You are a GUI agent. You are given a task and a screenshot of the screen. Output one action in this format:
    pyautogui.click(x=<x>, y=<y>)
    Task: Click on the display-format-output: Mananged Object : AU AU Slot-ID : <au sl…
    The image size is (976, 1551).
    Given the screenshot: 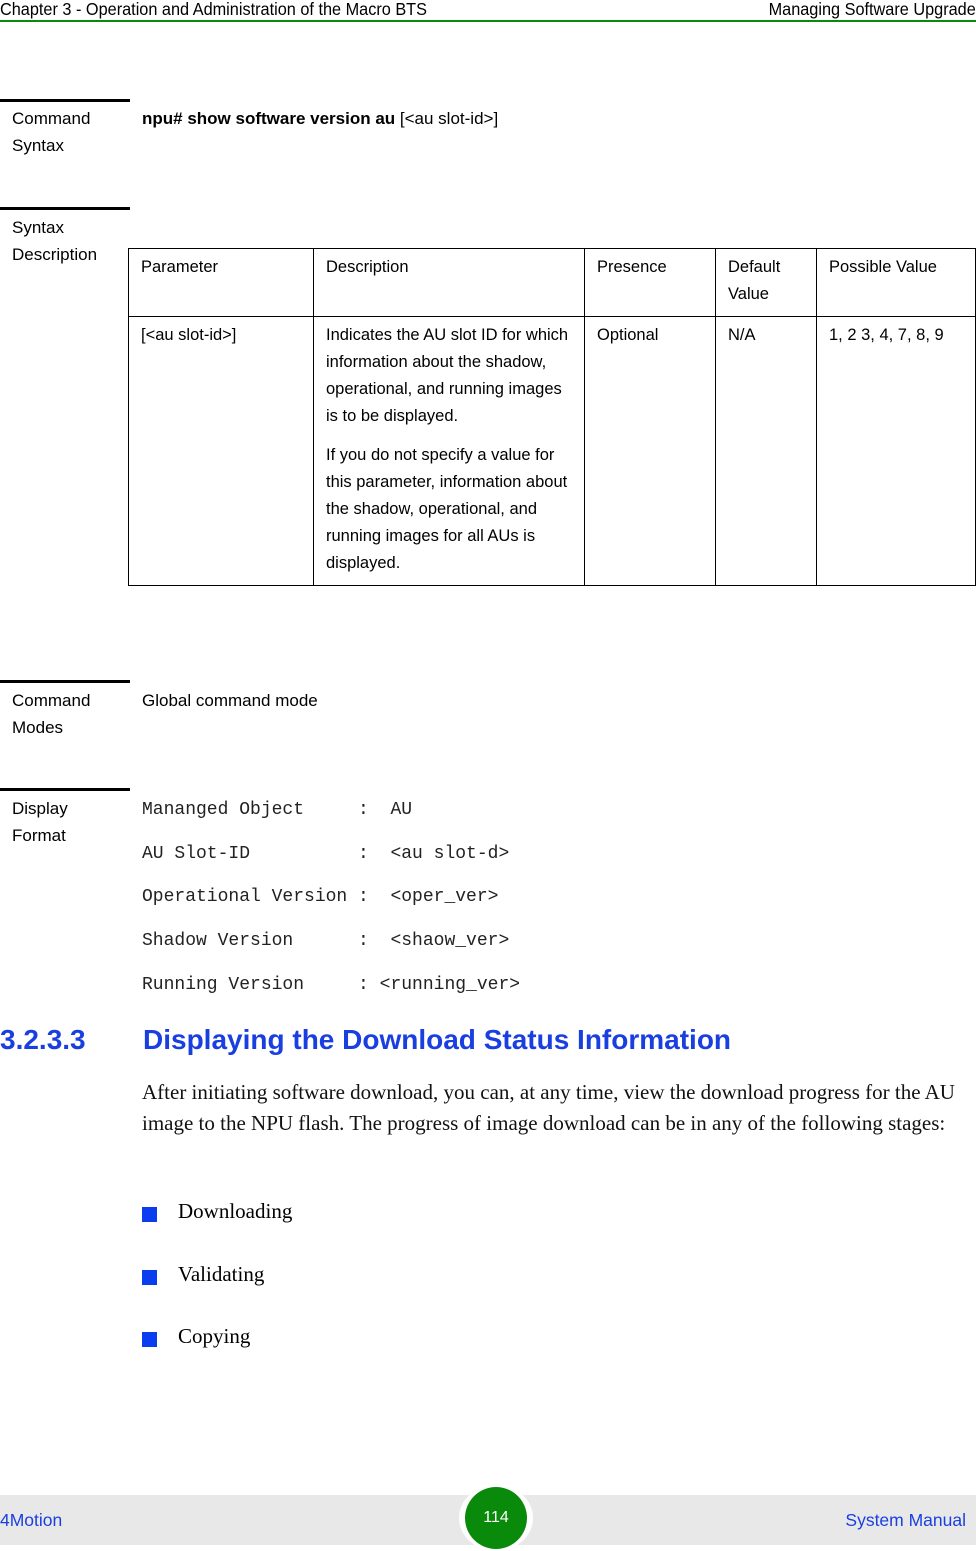 What is the action you would take?
    pyautogui.click(x=331, y=906)
    